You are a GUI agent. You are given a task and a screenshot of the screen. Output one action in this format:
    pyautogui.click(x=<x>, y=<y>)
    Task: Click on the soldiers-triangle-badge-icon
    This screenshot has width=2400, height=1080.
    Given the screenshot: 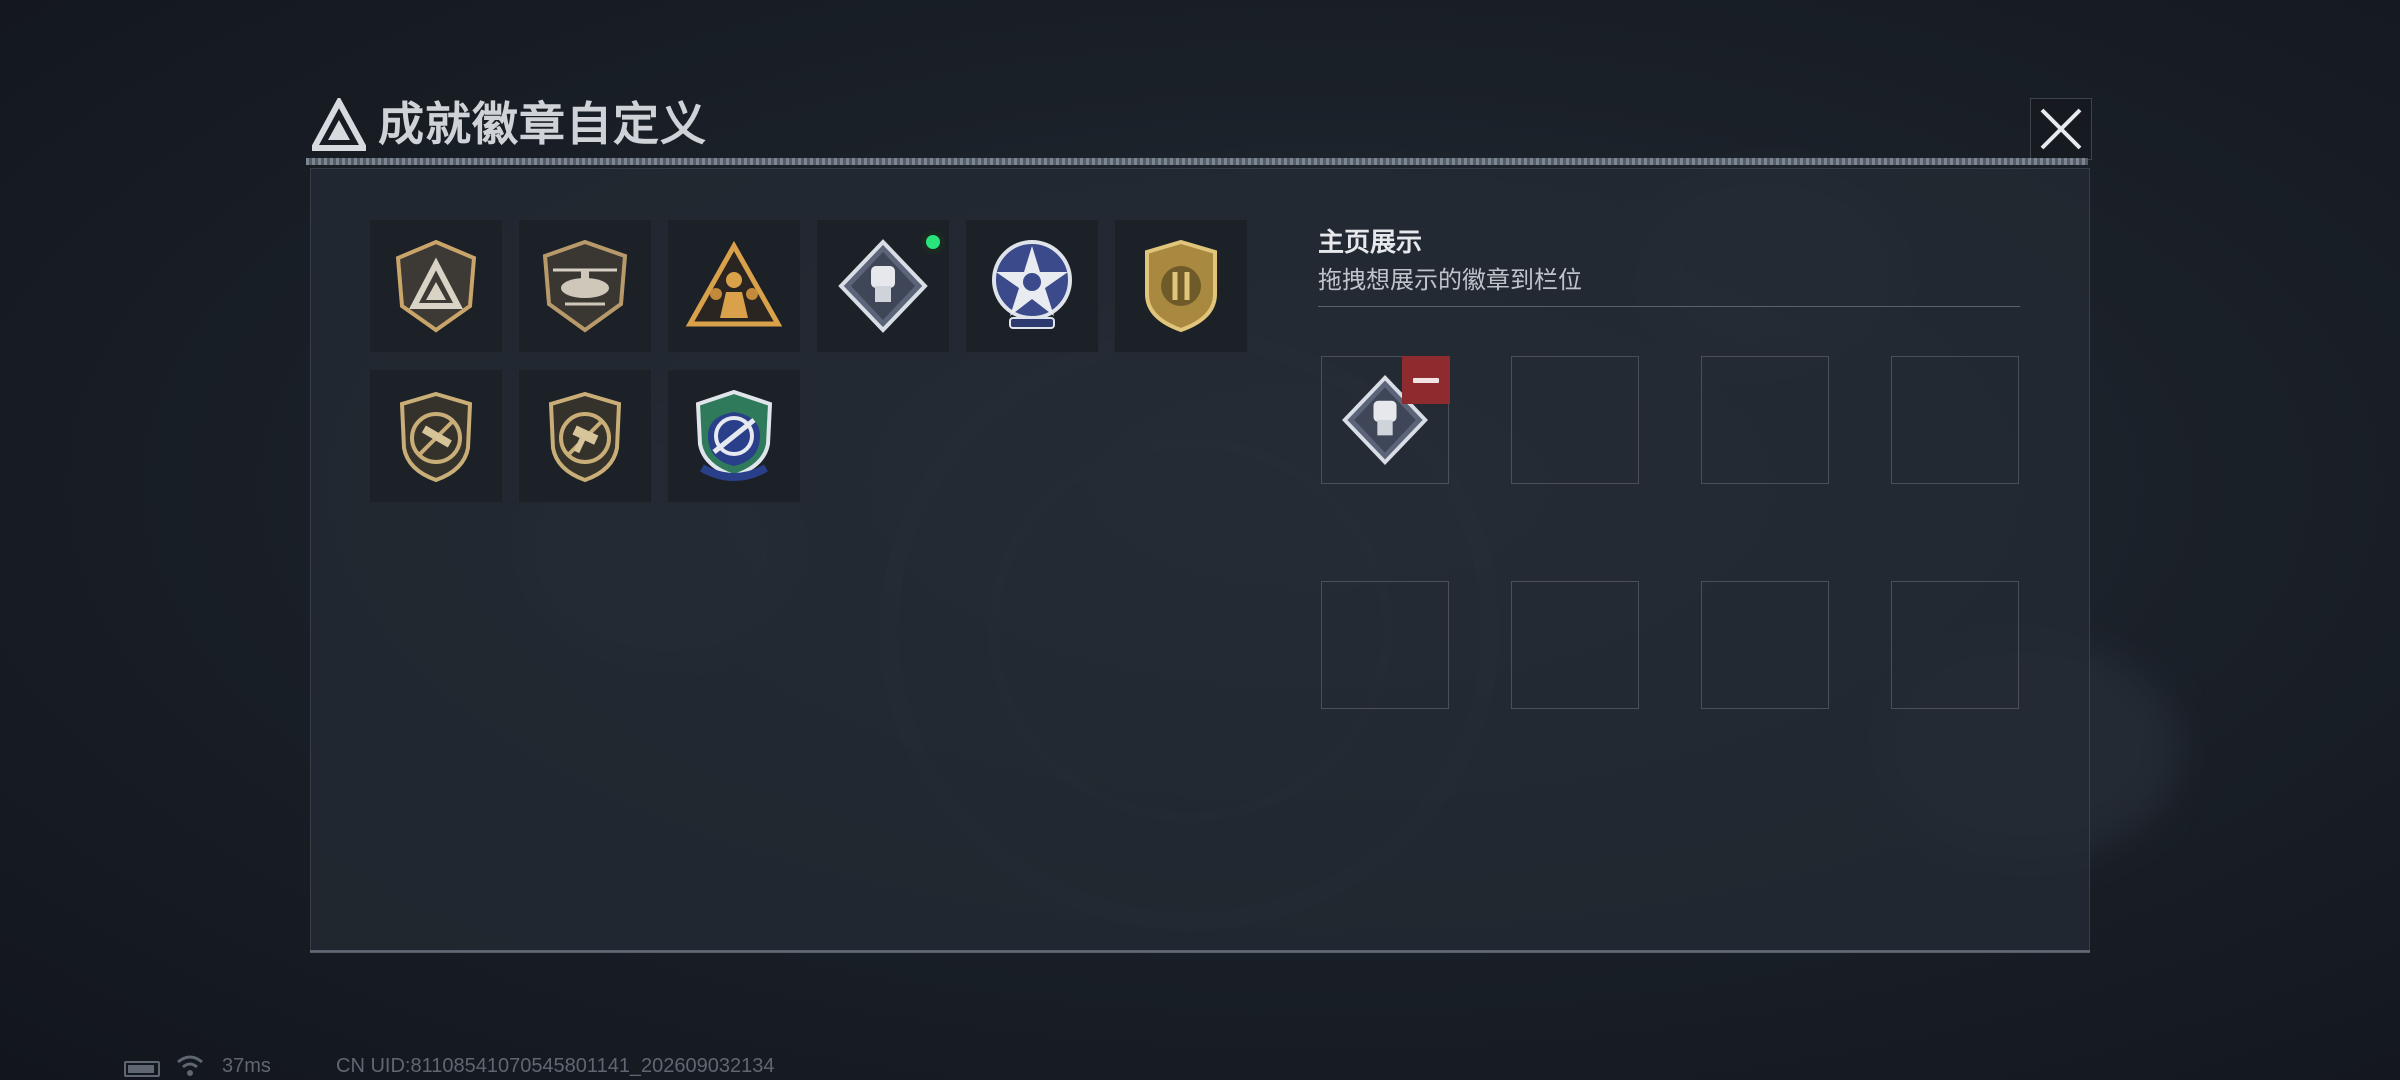 What is the action you would take?
    pyautogui.click(x=734, y=283)
    